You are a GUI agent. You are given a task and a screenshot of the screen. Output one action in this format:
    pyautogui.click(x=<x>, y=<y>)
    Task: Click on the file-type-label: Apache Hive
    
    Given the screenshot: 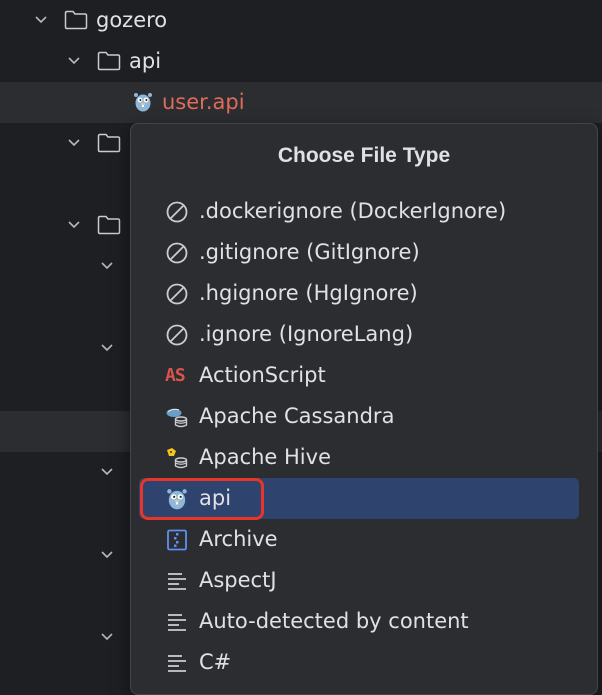 What is the action you would take?
    pyautogui.click(x=265, y=457)
    